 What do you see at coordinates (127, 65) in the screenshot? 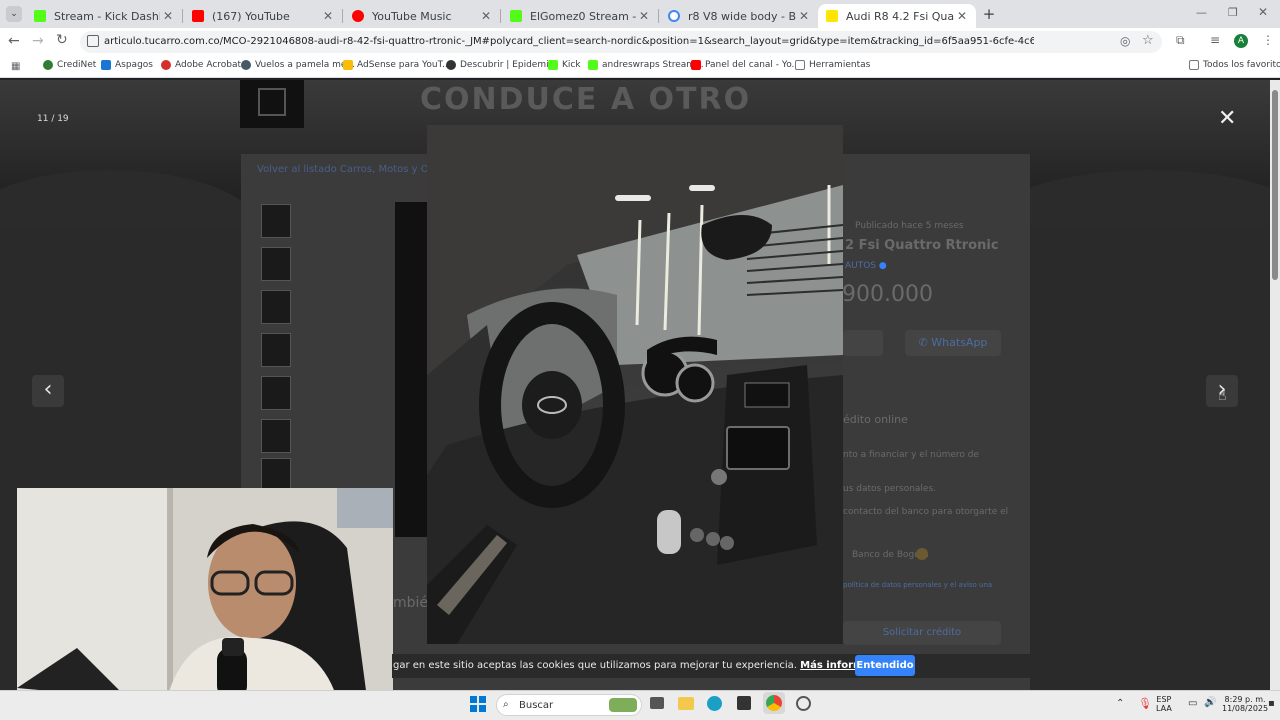
I see `bookmark-aspagos: Aspagos` at bounding box center [127, 65].